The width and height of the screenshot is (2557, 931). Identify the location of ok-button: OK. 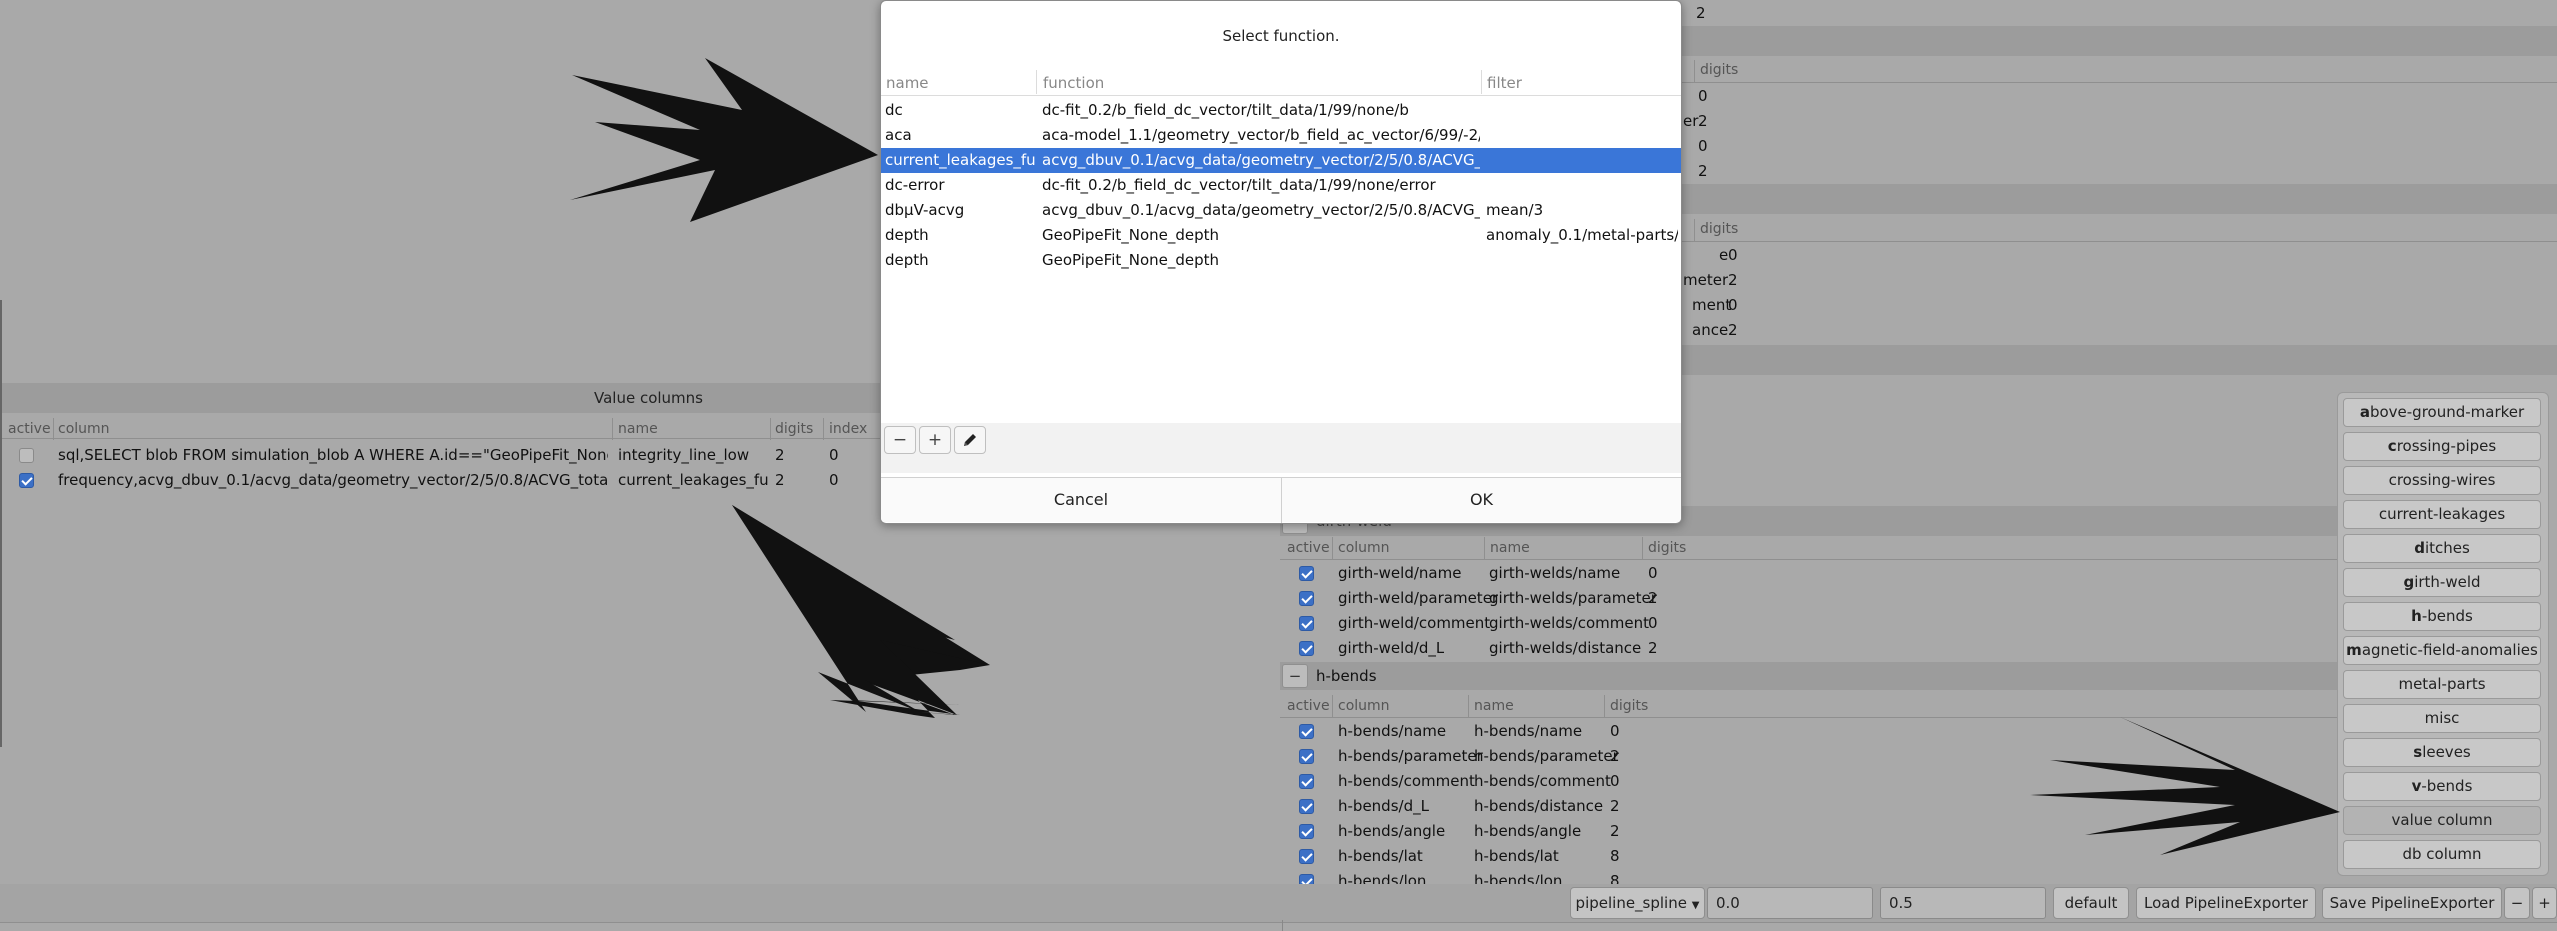
(1481, 500).